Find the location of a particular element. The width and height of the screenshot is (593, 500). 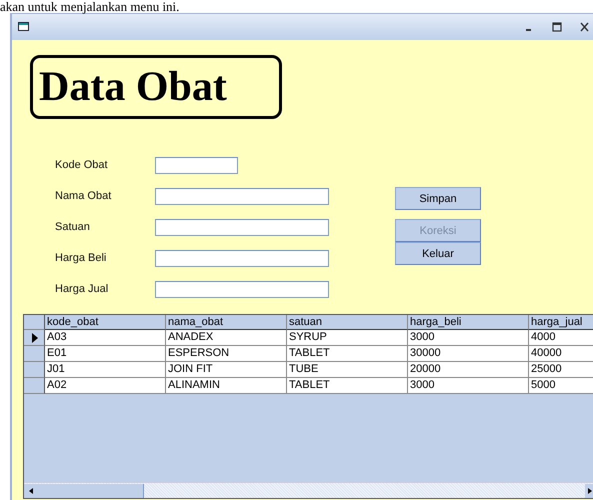

caption-text: akan untuk menjalankan menu ini. is located at coordinates (90, 6).